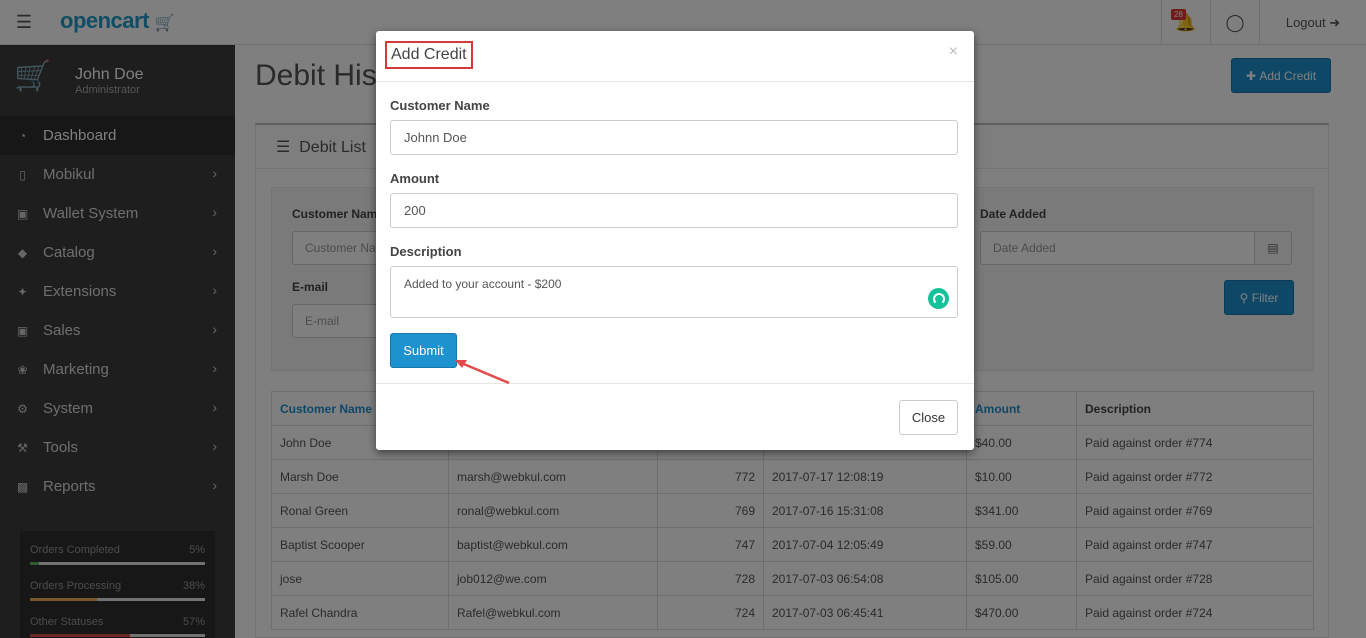 This screenshot has width=1366, height=638. I want to click on close-icon: ×, so click(953, 52).